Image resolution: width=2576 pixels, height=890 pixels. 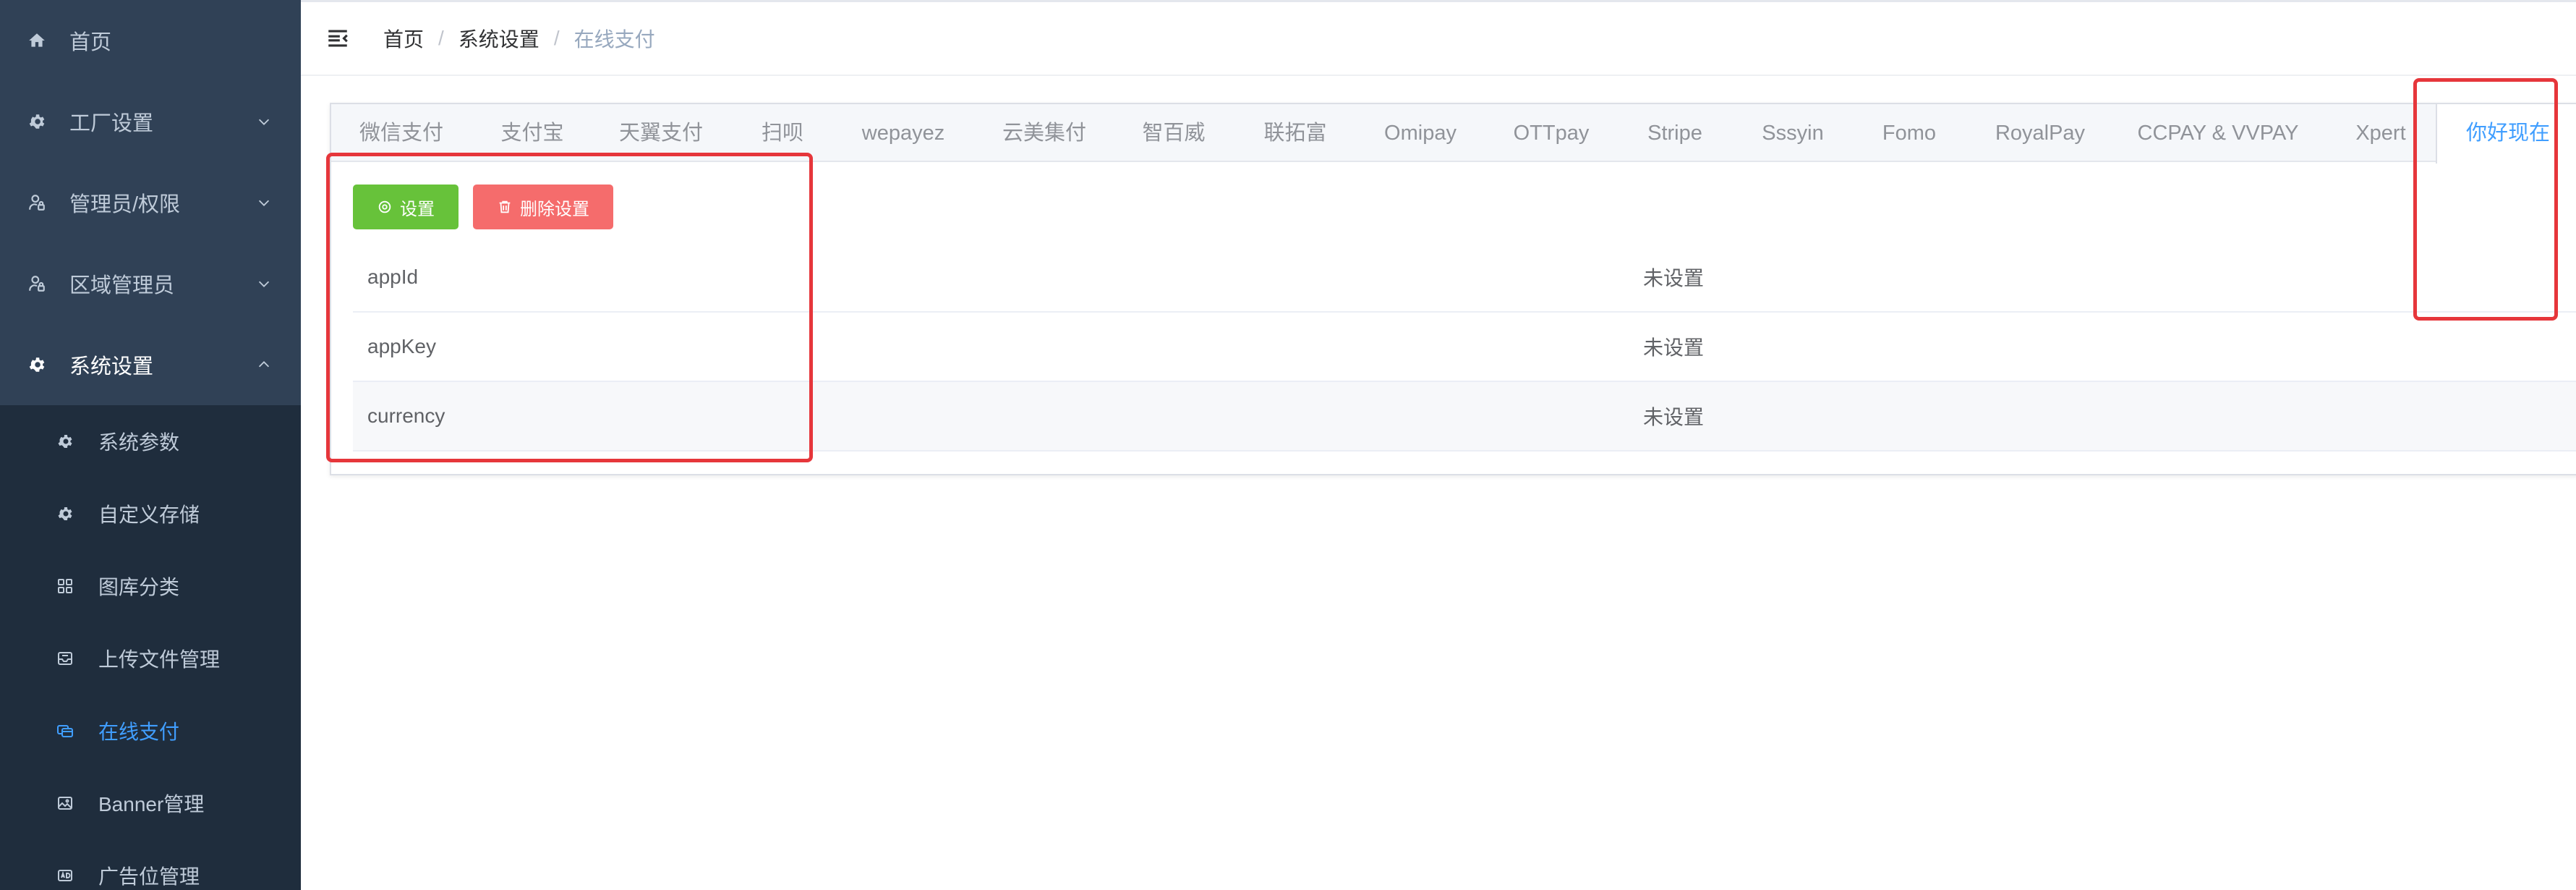 I want to click on tab-fomo: Fomo, so click(x=1909, y=133).